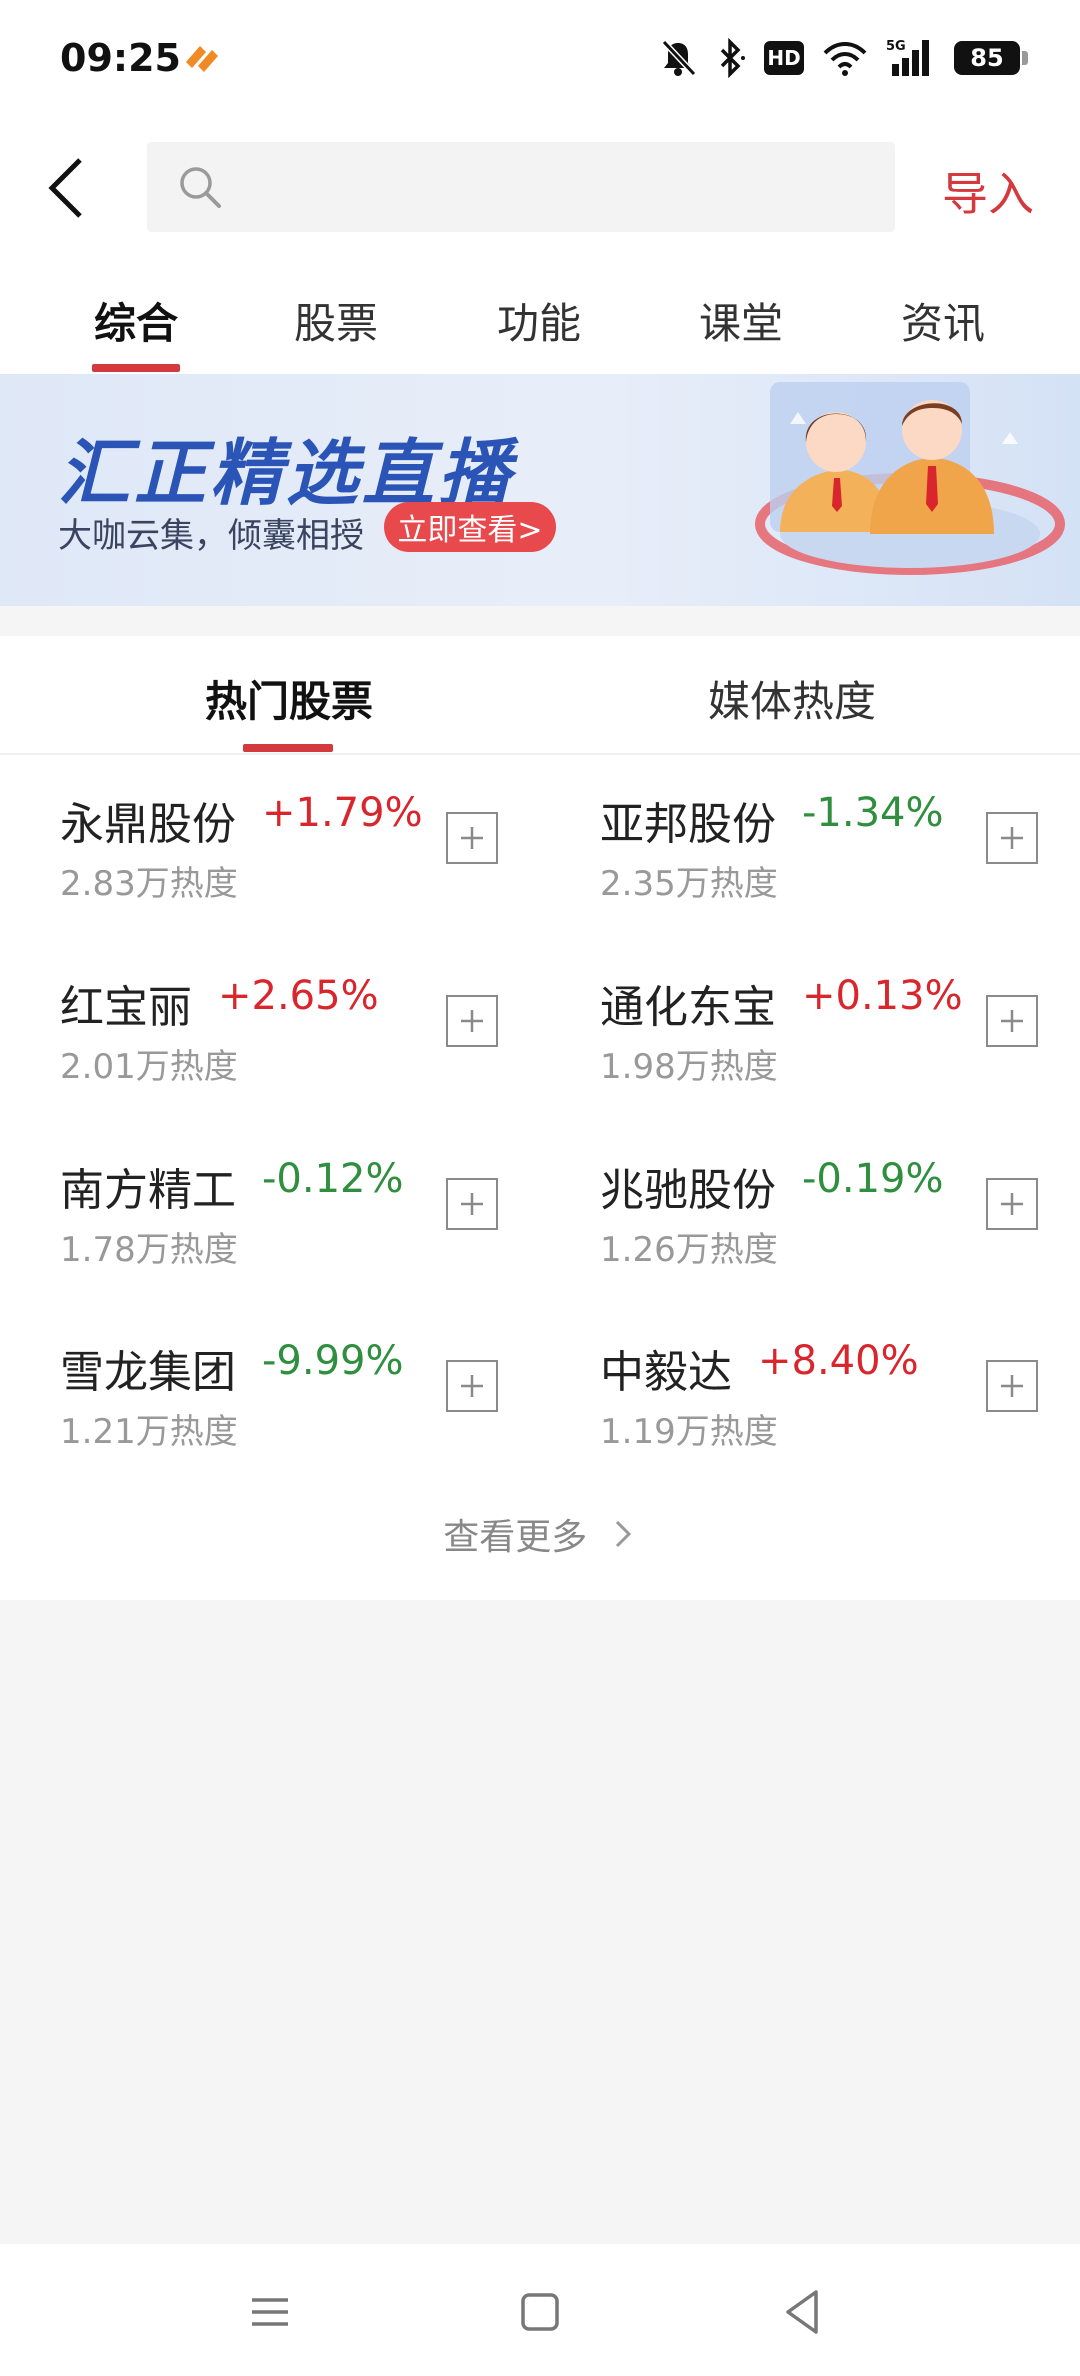 This screenshot has width=1080, height=2376. Describe the element at coordinates (200, 187) in the screenshot. I see `search-icon` at that location.